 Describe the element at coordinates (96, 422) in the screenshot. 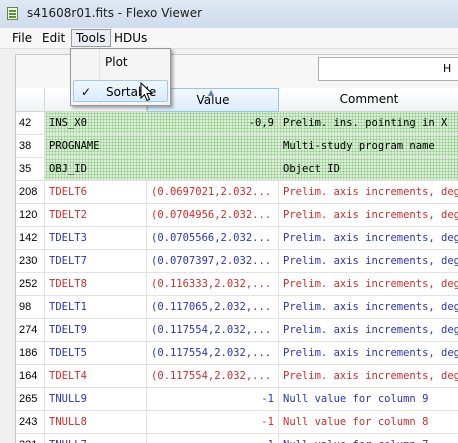

I see `key-cell: TNULL8` at that location.